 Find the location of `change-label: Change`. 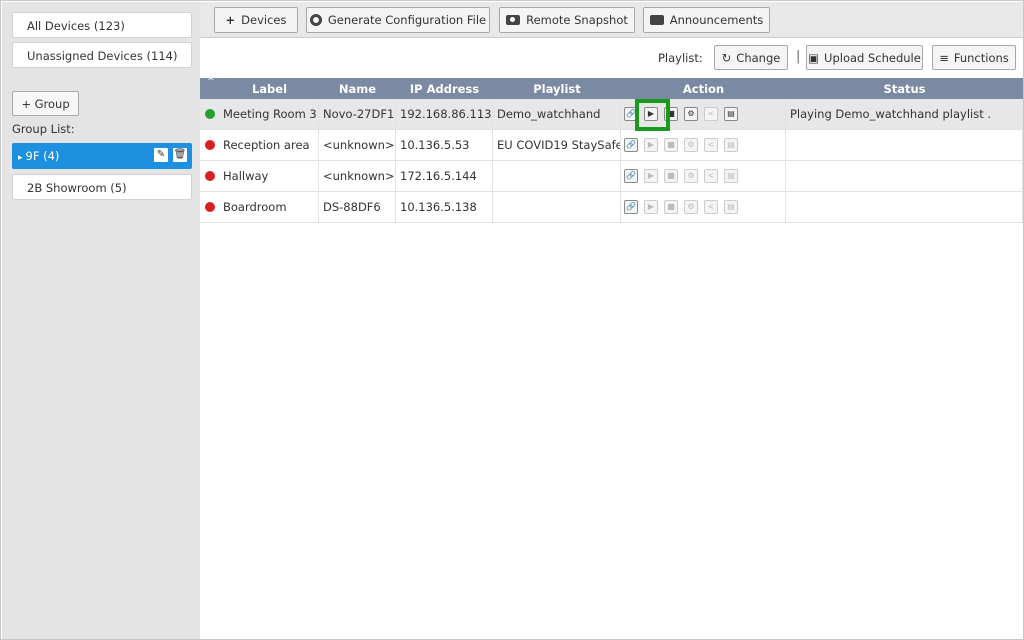

change-label: Change is located at coordinates (758, 58).